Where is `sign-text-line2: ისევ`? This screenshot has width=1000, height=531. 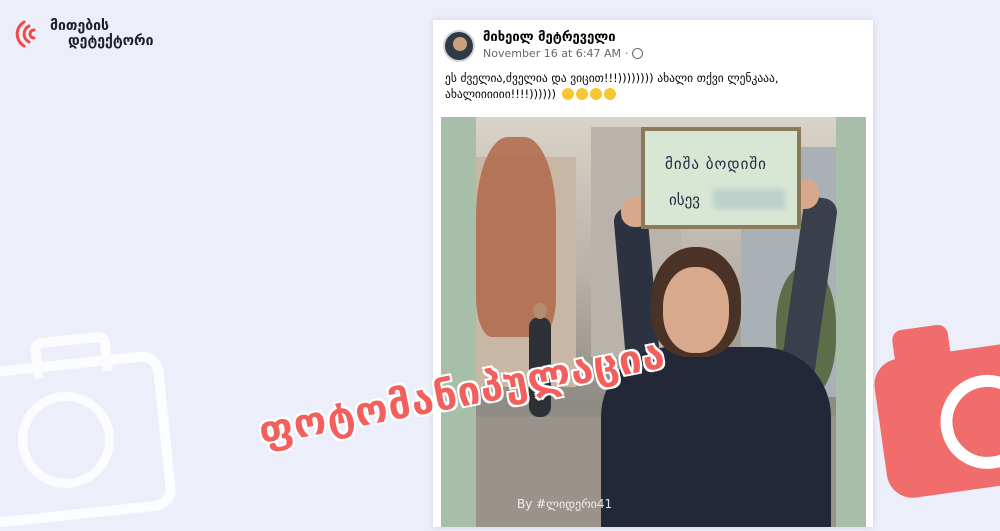
sign-text-line2: ისევ is located at coordinates (684, 200).